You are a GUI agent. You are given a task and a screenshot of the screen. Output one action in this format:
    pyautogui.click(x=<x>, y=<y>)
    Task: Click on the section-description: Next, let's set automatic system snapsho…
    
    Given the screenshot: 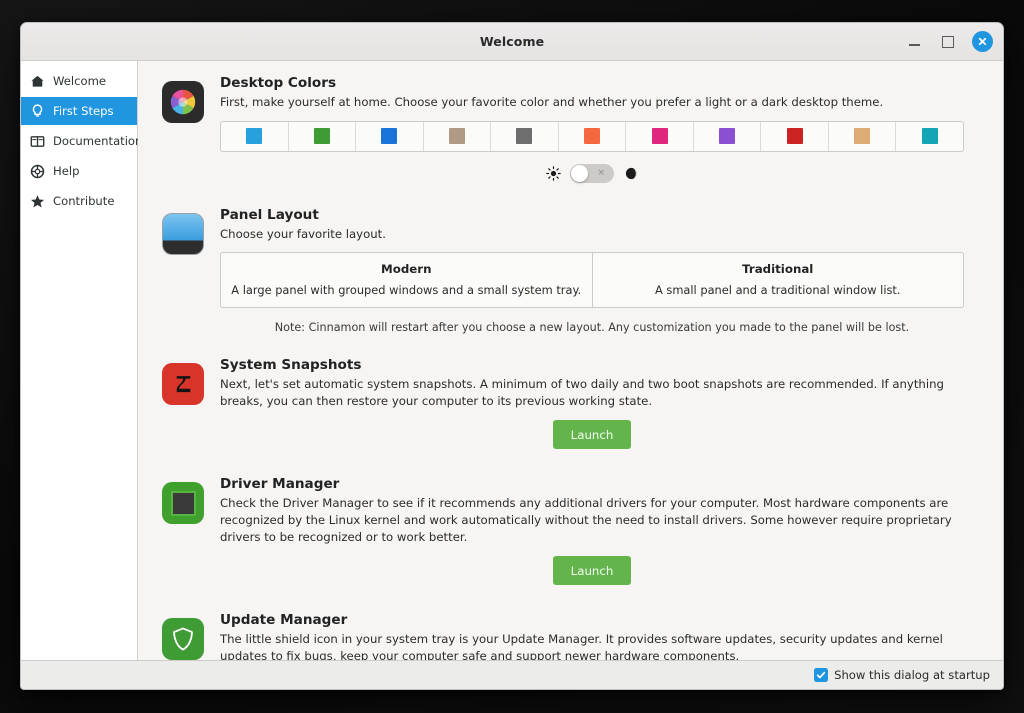 What is the action you would take?
    pyautogui.click(x=582, y=392)
    